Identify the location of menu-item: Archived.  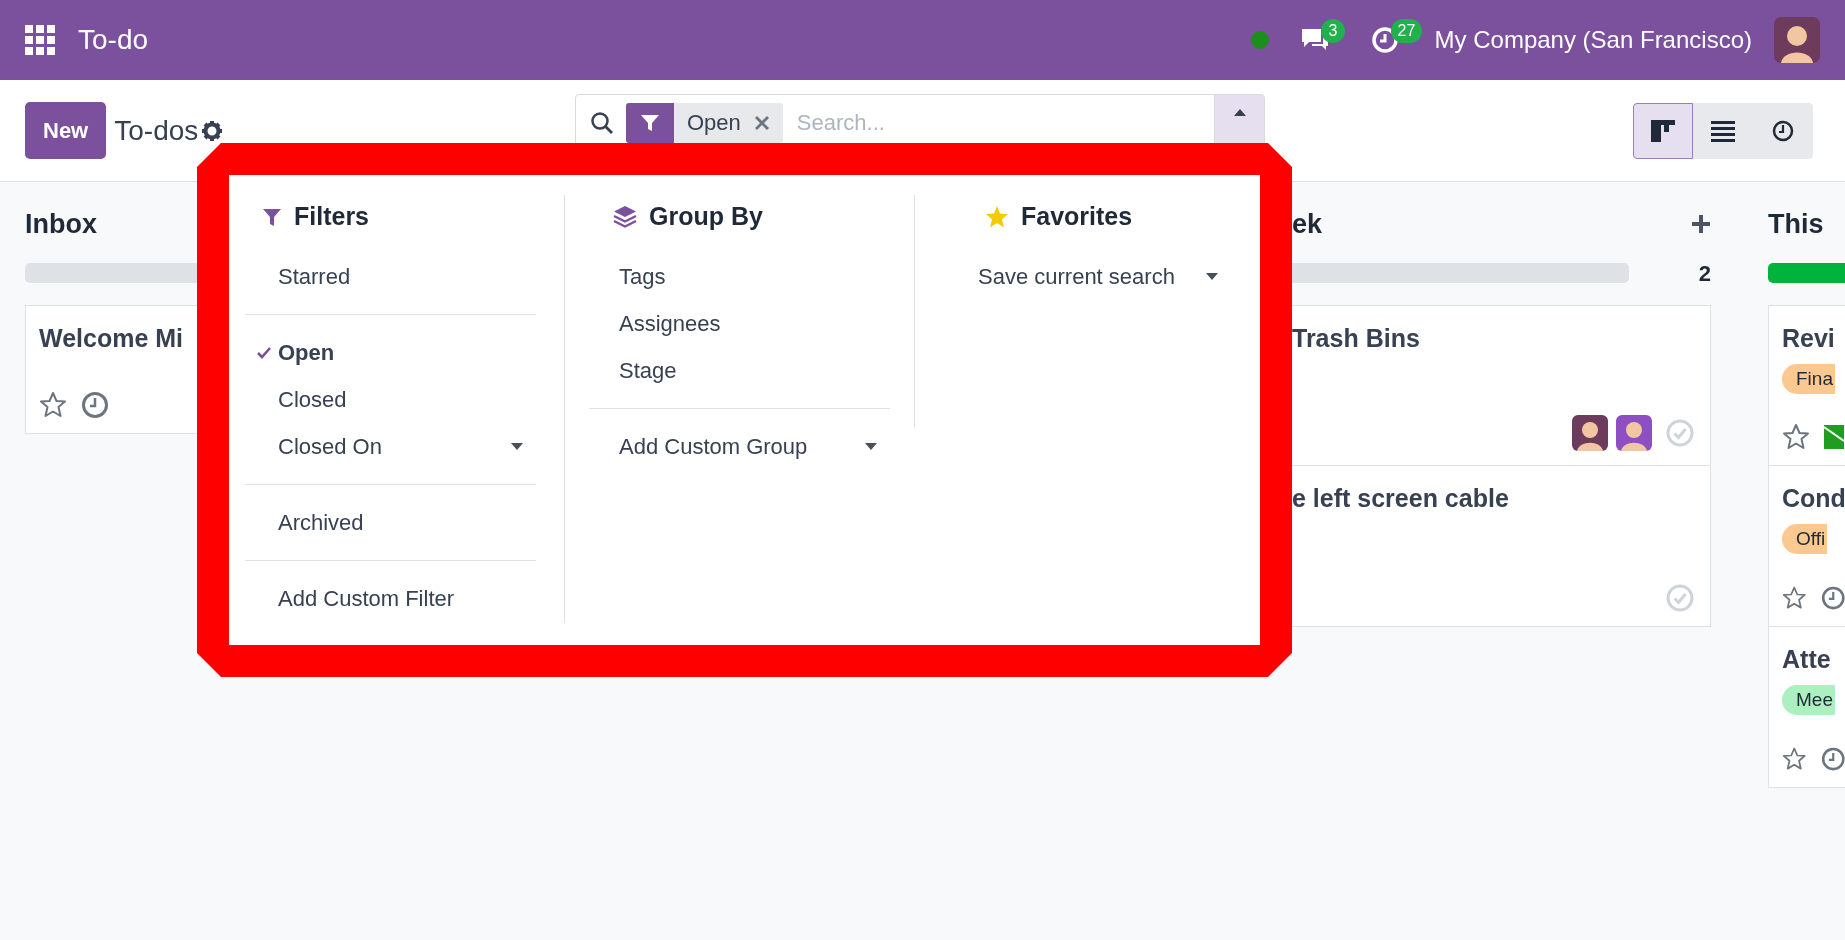
(390, 522).